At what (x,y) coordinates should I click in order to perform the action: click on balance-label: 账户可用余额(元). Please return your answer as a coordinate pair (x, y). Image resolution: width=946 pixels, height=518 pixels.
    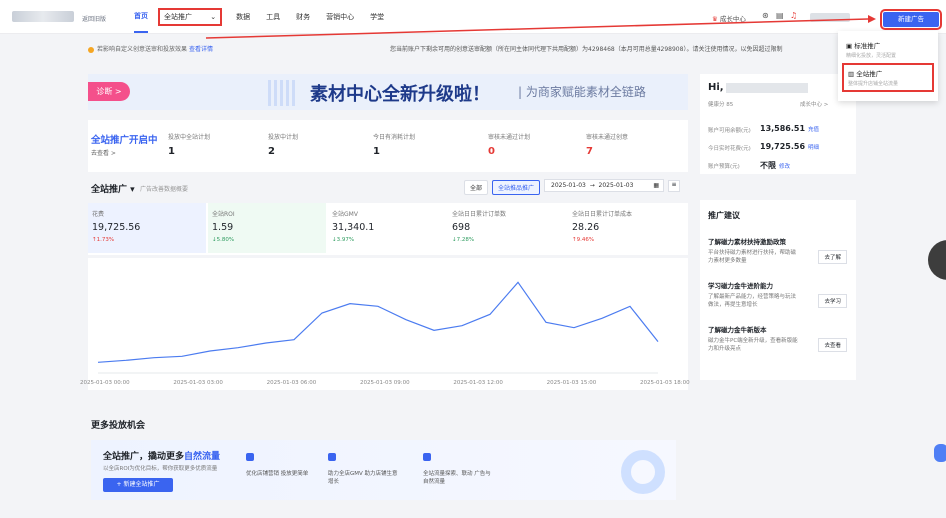
    Looking at the image, I should click on (729, 131).